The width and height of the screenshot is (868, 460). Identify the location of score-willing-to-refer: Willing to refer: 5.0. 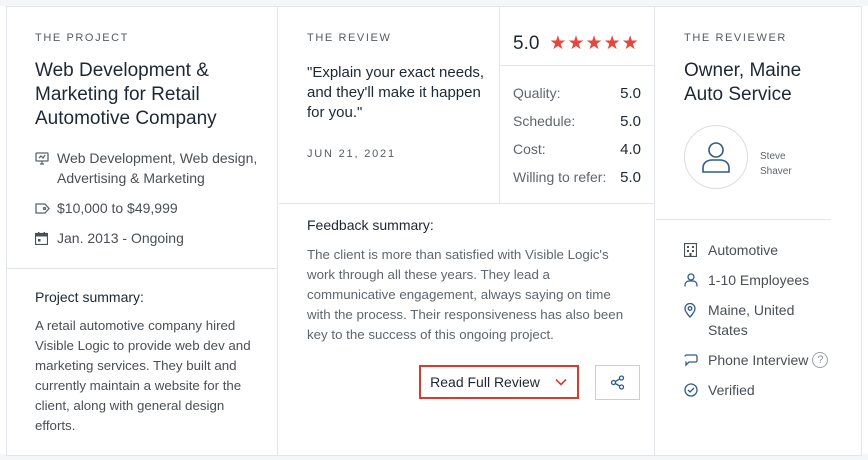
(577, 177).